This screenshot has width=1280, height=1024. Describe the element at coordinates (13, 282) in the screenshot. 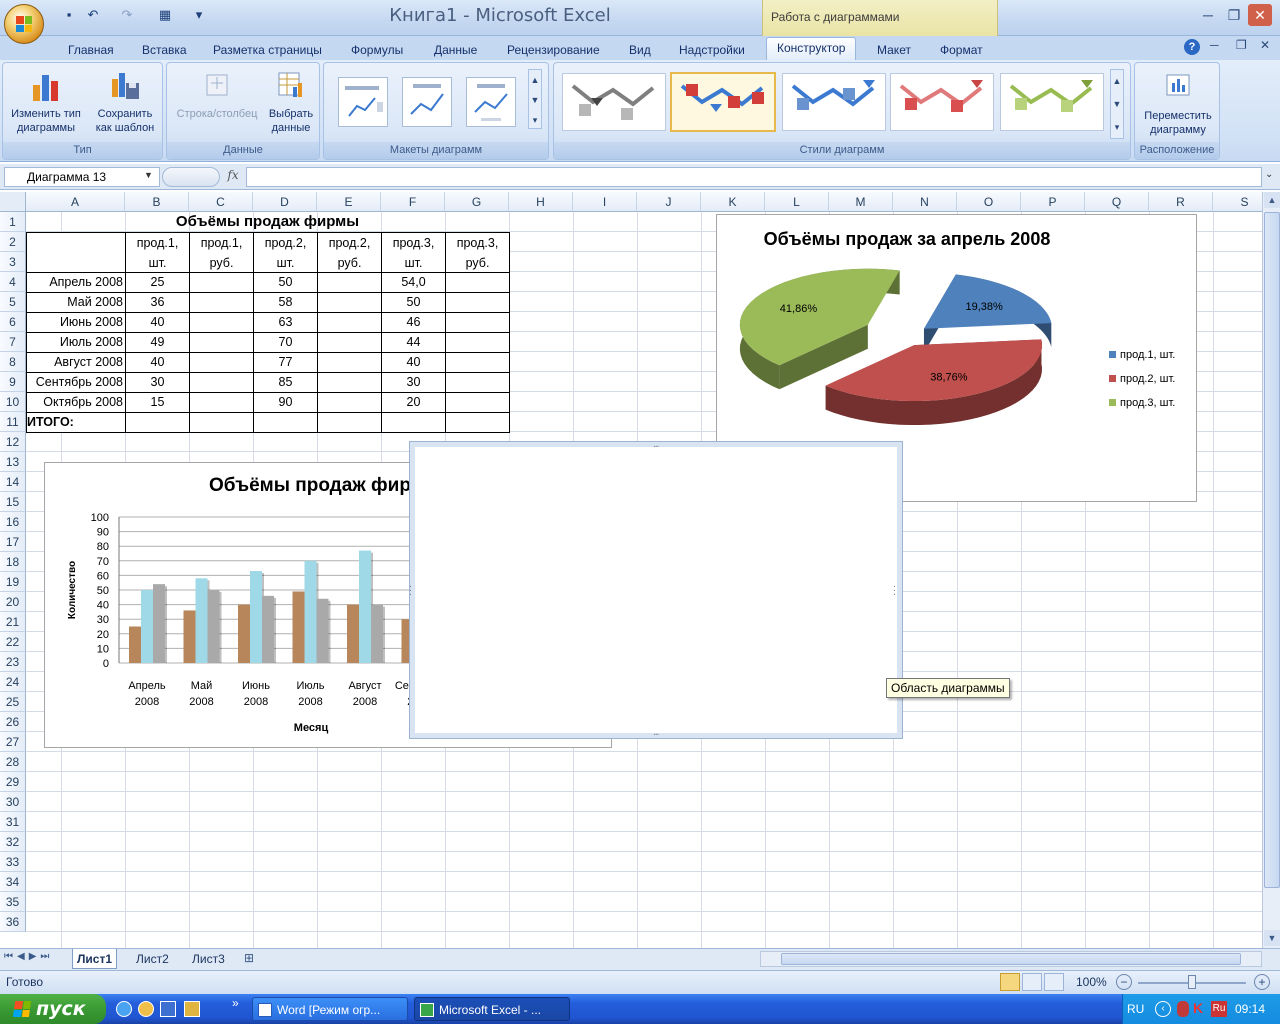

I see `row-header-4: 4` at that location.